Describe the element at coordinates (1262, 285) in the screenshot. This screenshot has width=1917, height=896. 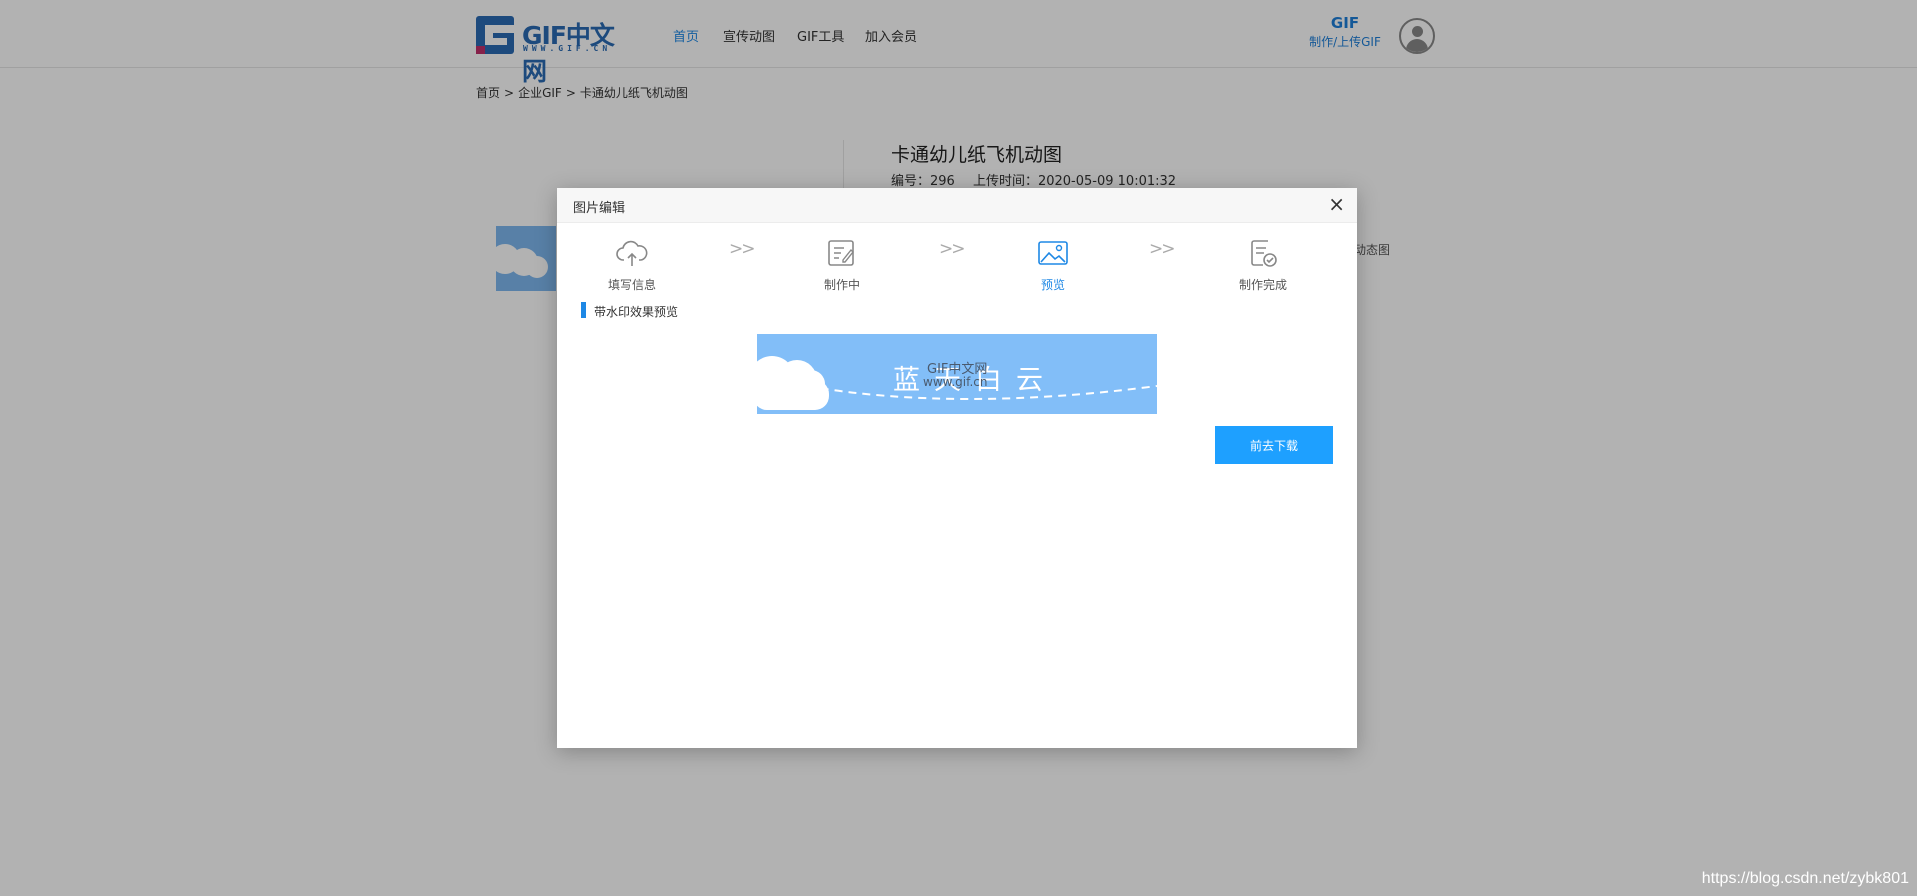
I see `step-label: 制作完成` at that location.